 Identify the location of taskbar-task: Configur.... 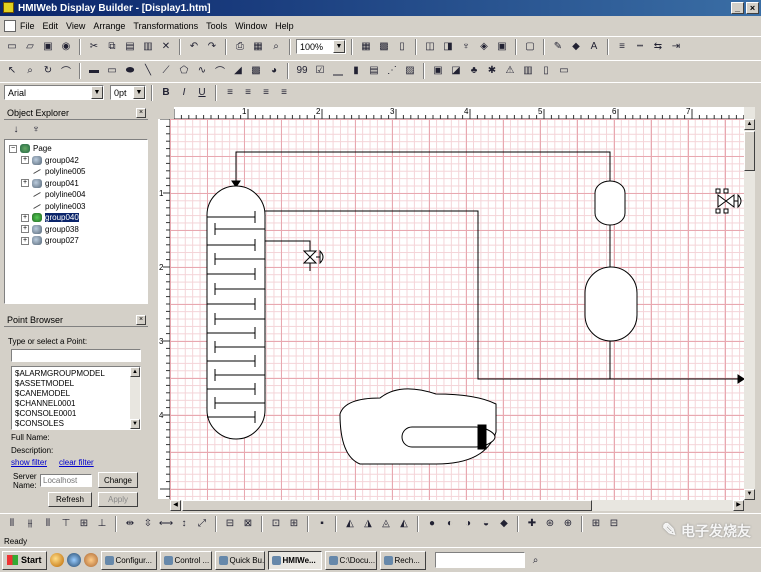
(128, 560).